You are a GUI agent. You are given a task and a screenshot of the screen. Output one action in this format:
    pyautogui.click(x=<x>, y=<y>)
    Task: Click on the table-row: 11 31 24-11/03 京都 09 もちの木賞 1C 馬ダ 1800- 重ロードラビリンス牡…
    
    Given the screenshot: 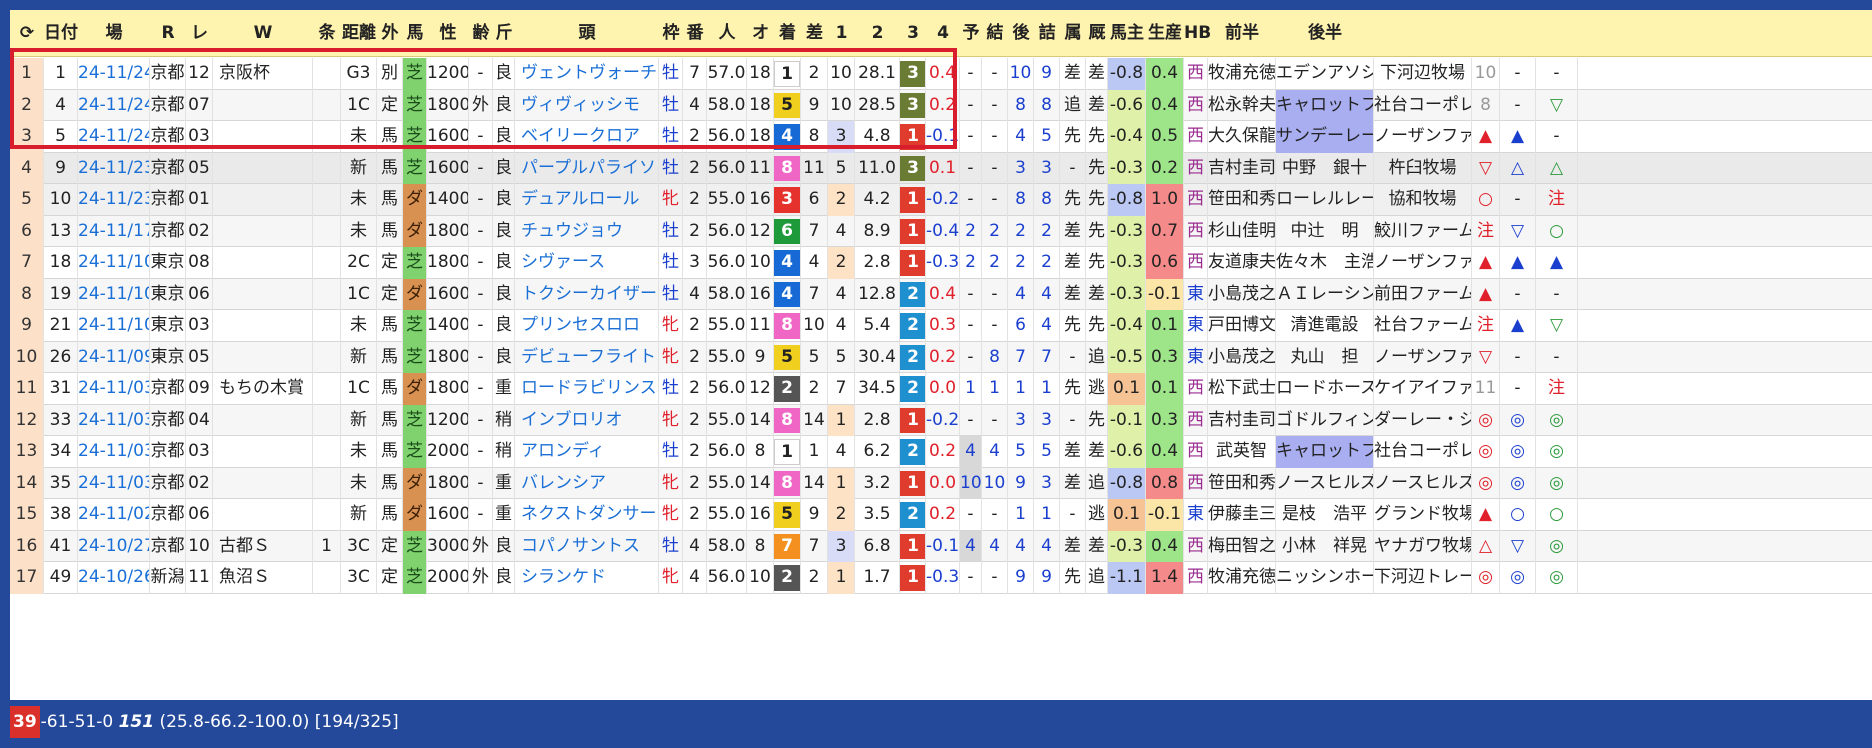 What is the action you would take?
    pyautogui.click(x=941, y=389)
    